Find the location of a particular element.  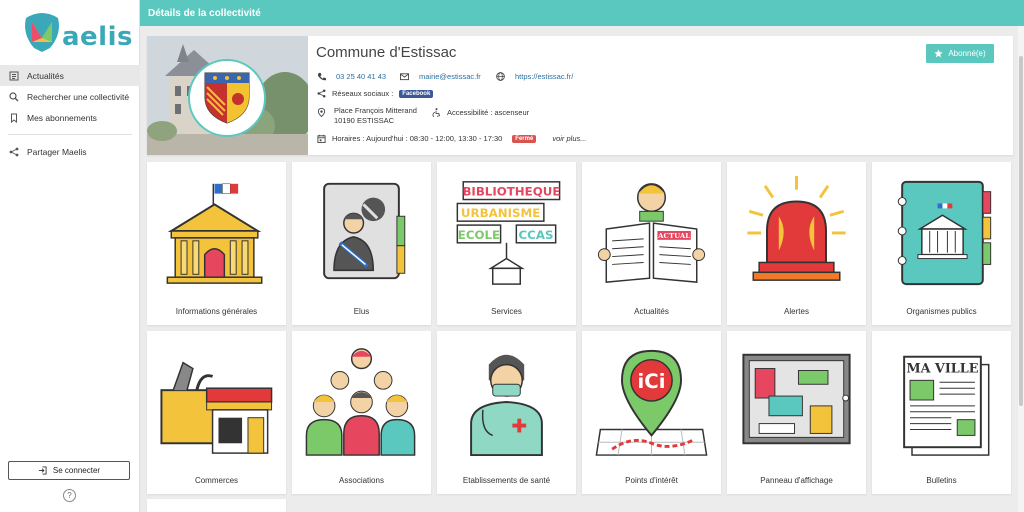

scrollbar-thumb is located at coordinates (1021, 231).